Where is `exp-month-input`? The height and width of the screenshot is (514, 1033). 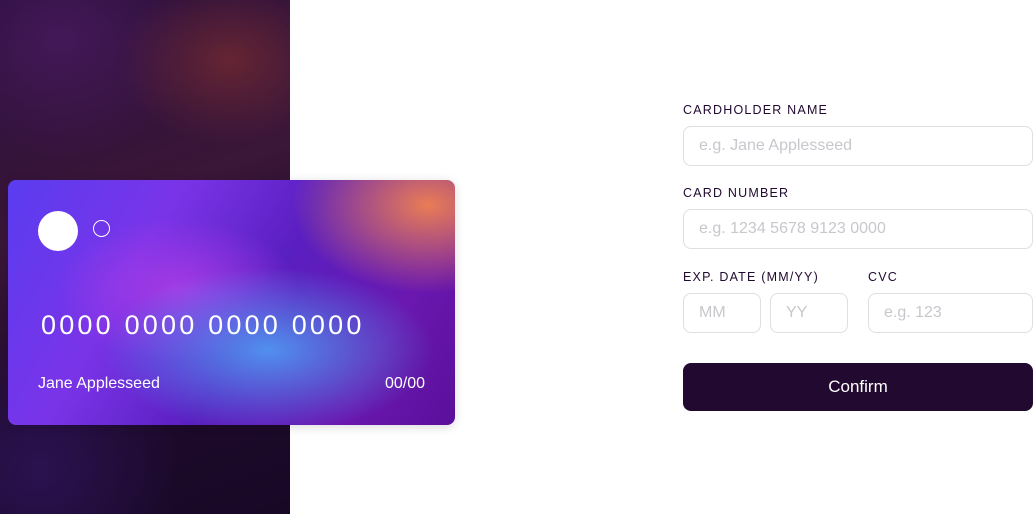
exp-month-input is located at coordinates (722, 313).